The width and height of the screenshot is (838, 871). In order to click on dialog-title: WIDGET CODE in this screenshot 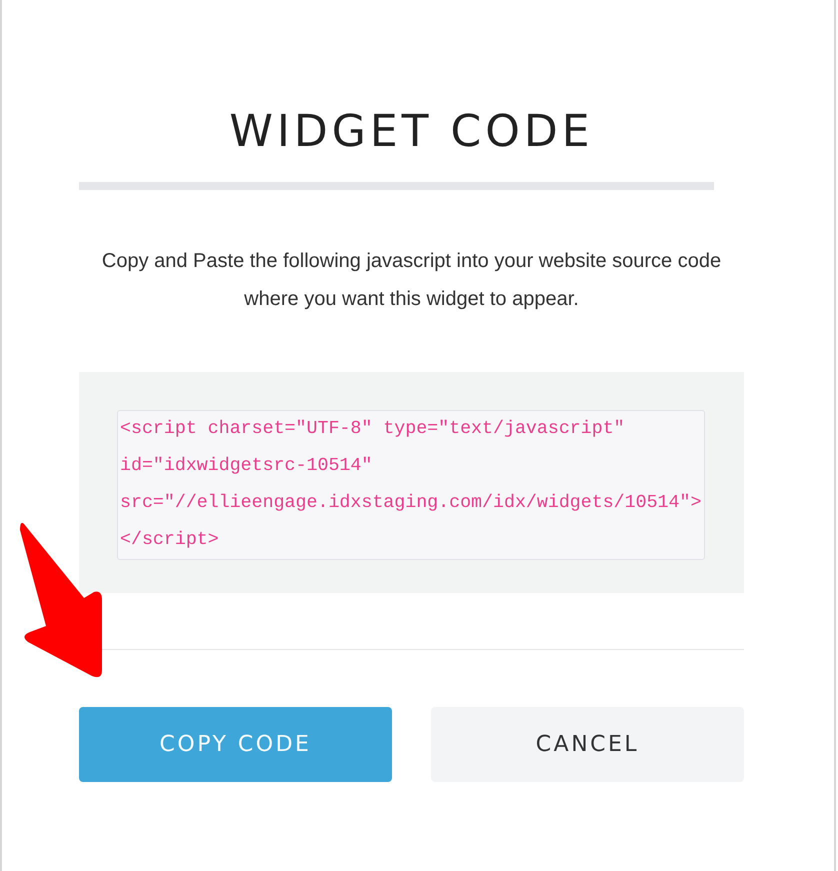, I will do `click(411, 132)`.